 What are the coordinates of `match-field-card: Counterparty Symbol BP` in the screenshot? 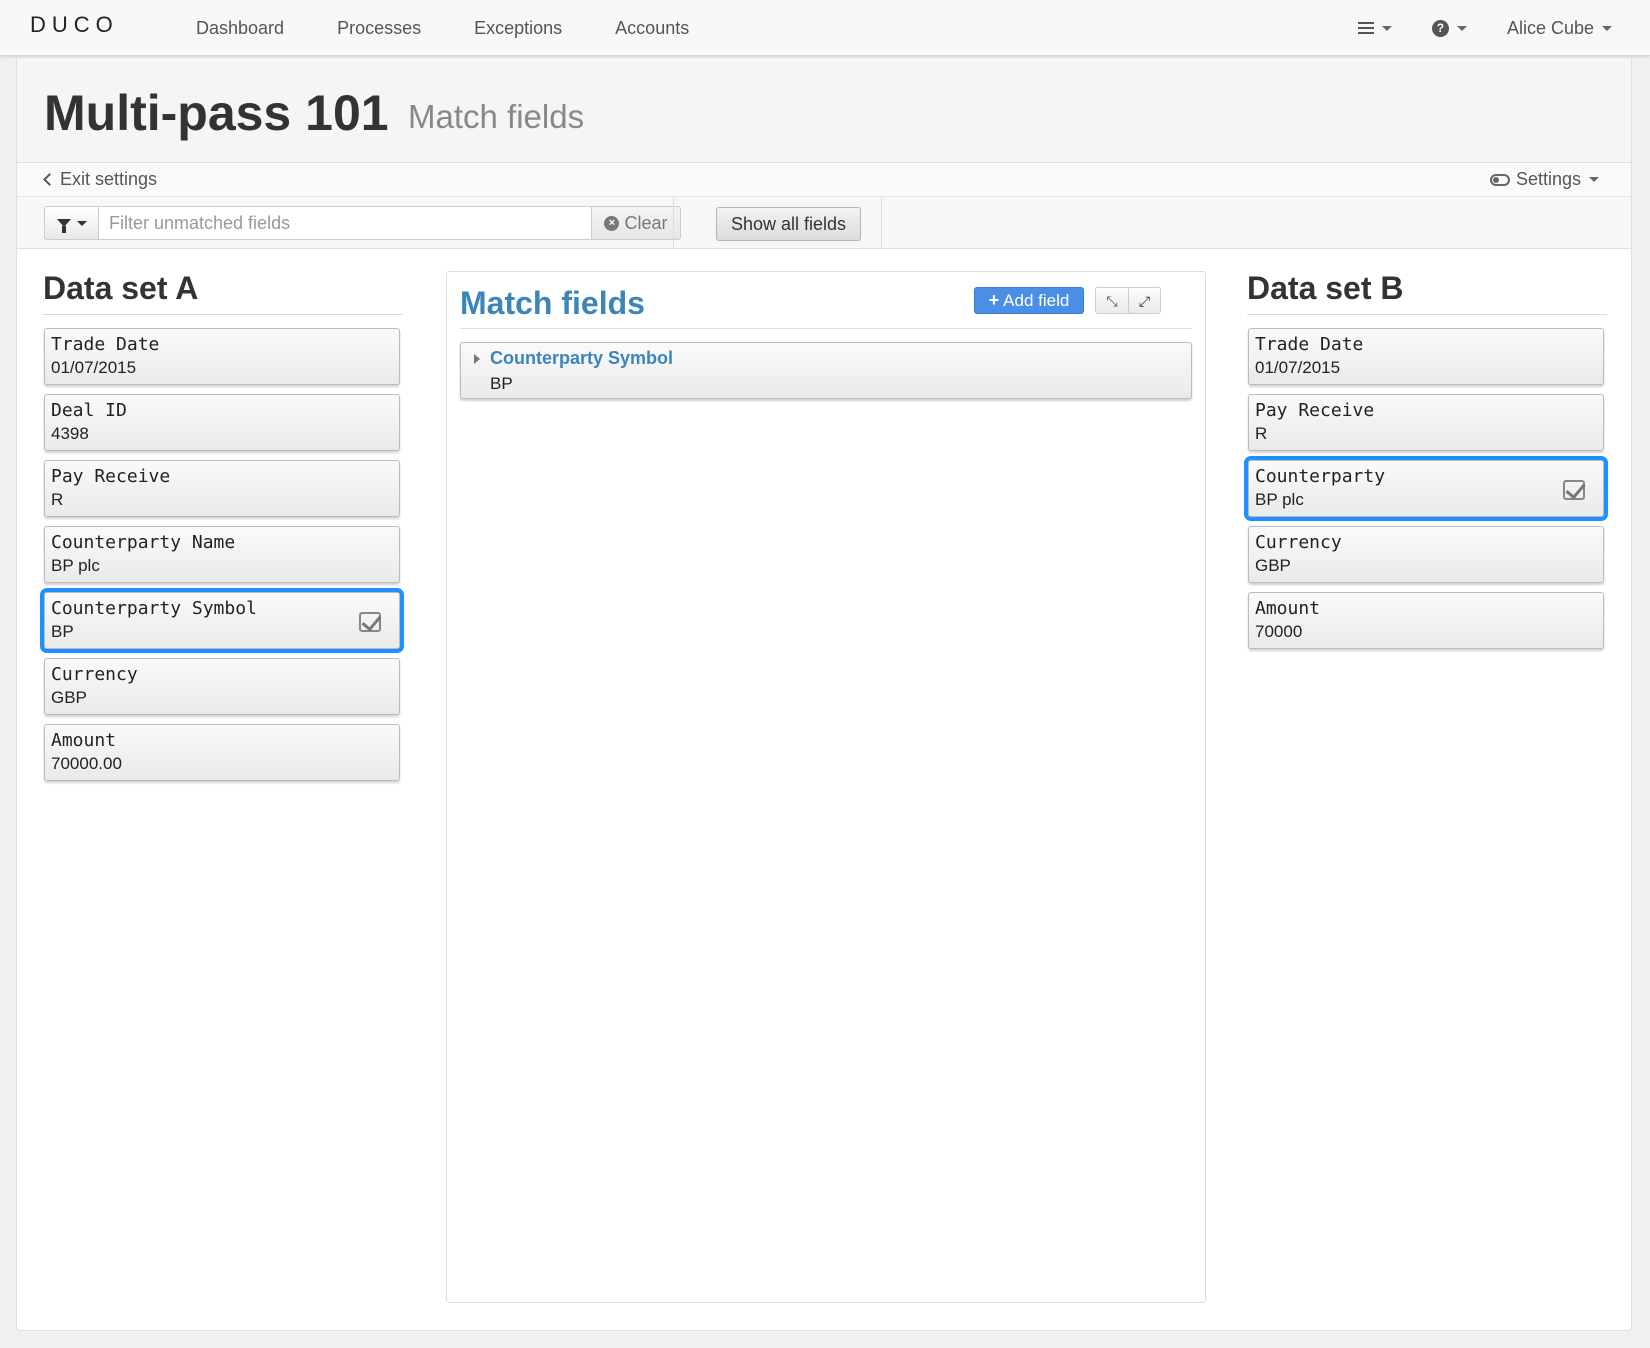 It's located at (826, 370).